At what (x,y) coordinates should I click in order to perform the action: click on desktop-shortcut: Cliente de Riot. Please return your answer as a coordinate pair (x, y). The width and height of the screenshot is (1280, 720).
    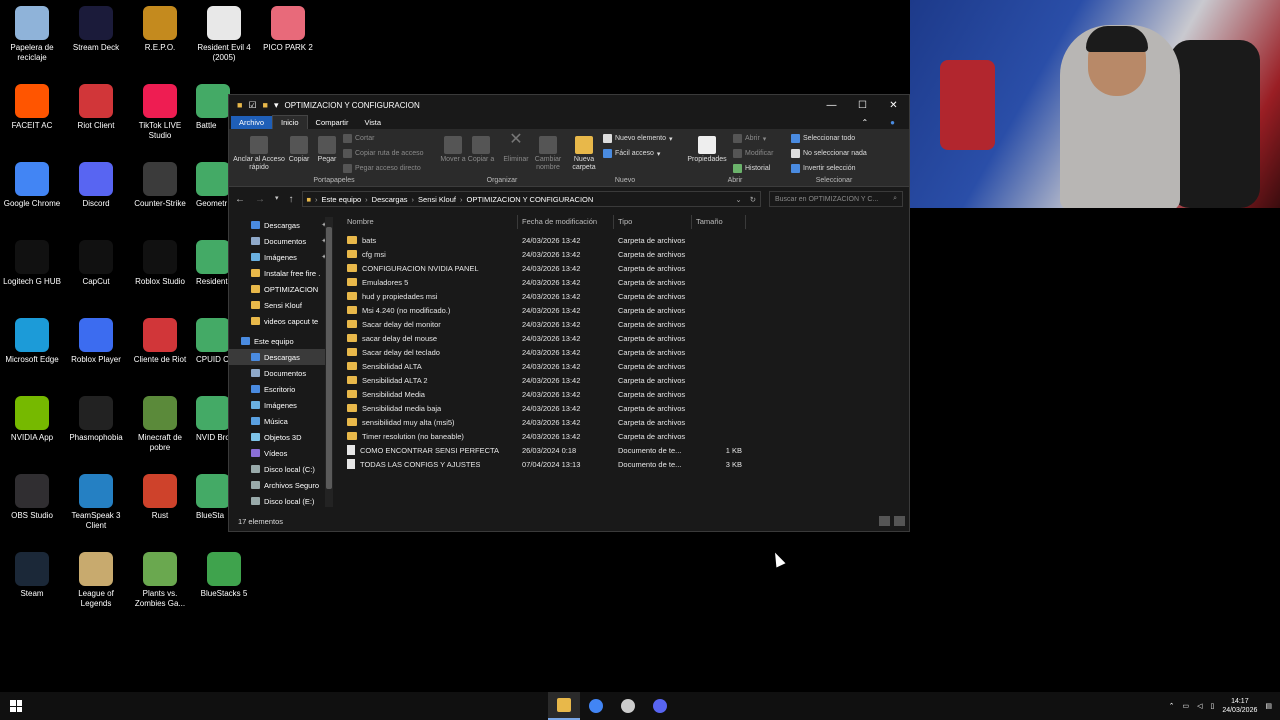
    Looking at the image, I should click on (160, 341).